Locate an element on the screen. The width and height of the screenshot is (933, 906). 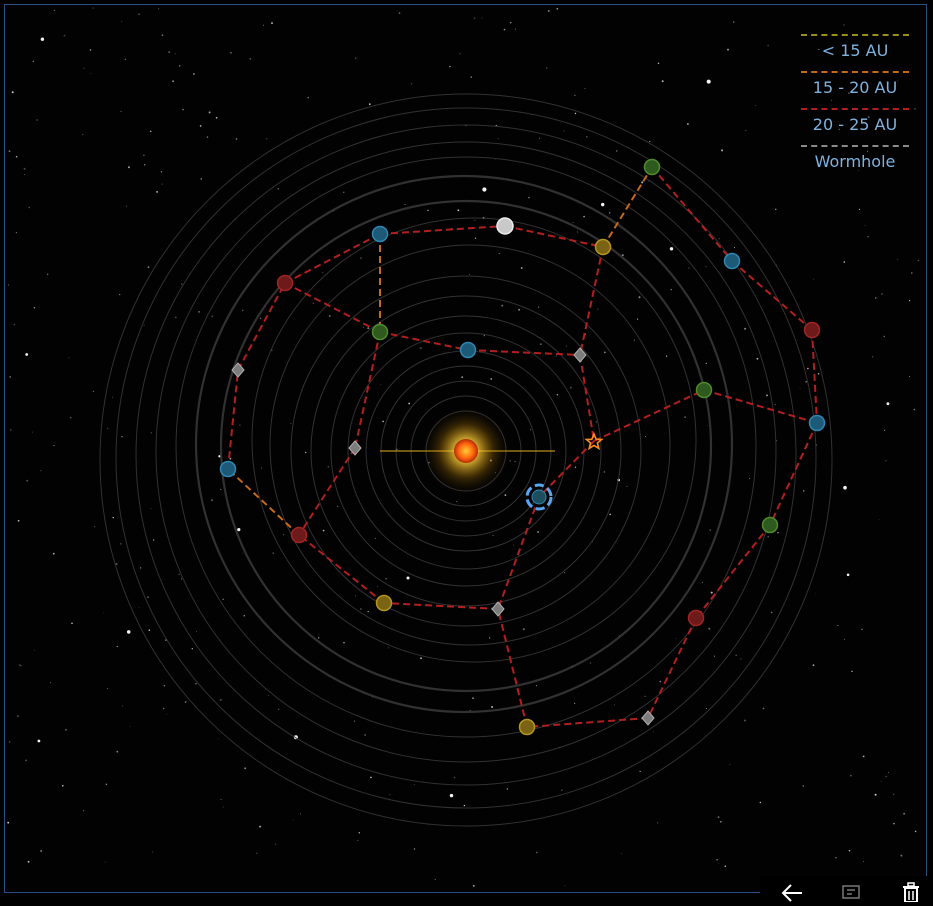
back-button is located at coordinates (793, 891).